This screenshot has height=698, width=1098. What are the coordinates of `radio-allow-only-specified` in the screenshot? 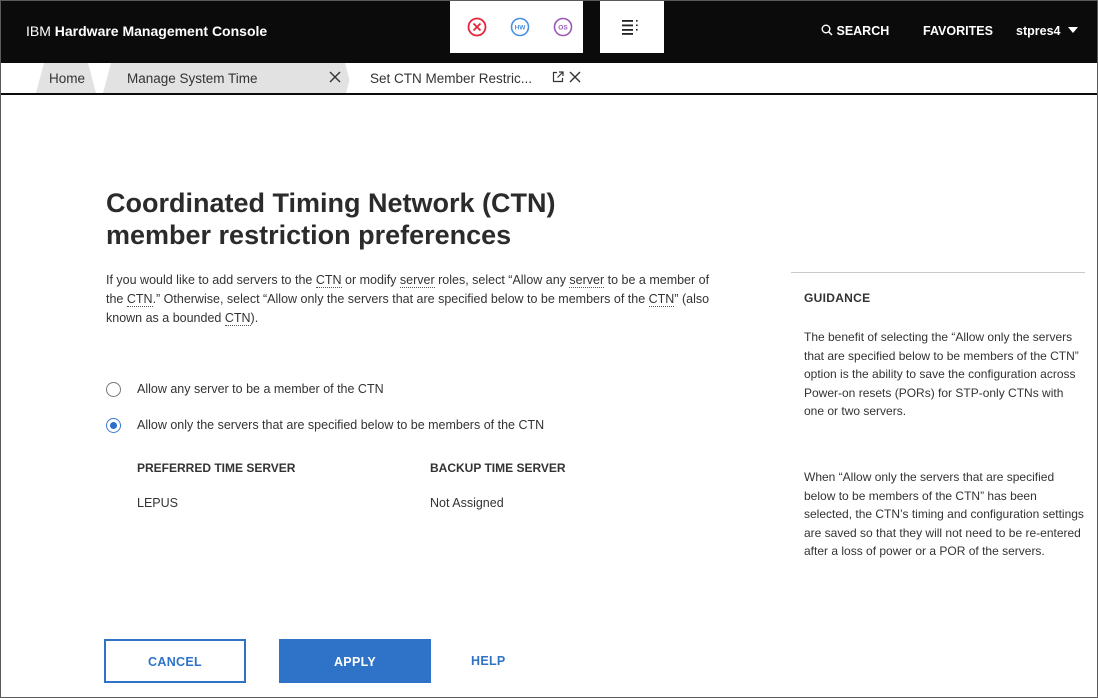 It's located at (113, 425).